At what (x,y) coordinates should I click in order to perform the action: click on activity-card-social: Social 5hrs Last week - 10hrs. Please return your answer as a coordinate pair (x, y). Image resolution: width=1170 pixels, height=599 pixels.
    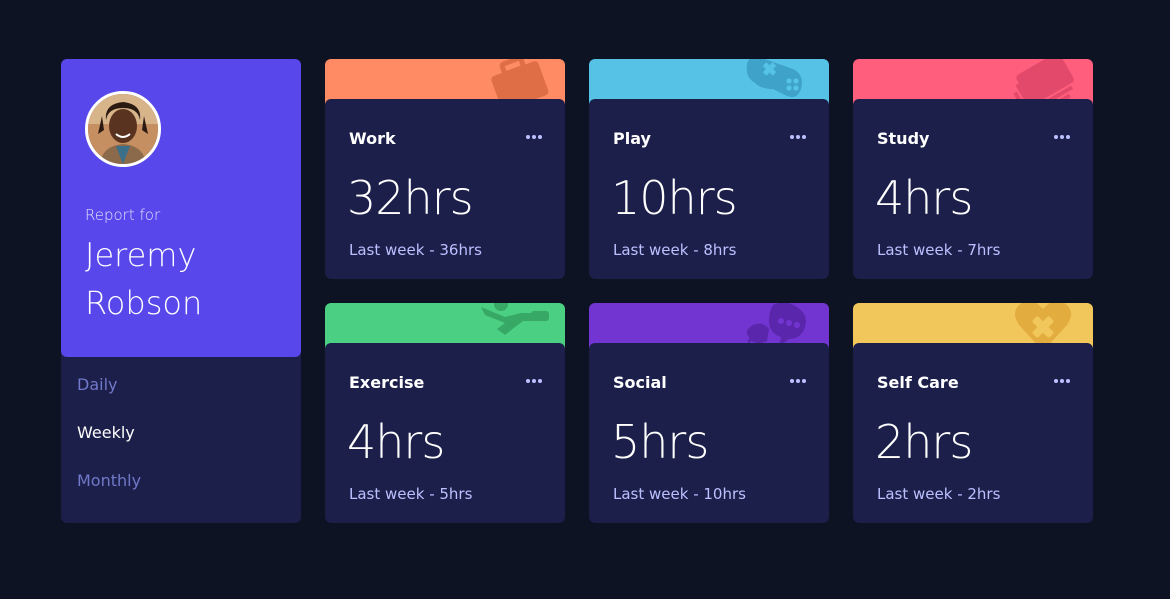
    Looking at the image, I should click on (709, 413).